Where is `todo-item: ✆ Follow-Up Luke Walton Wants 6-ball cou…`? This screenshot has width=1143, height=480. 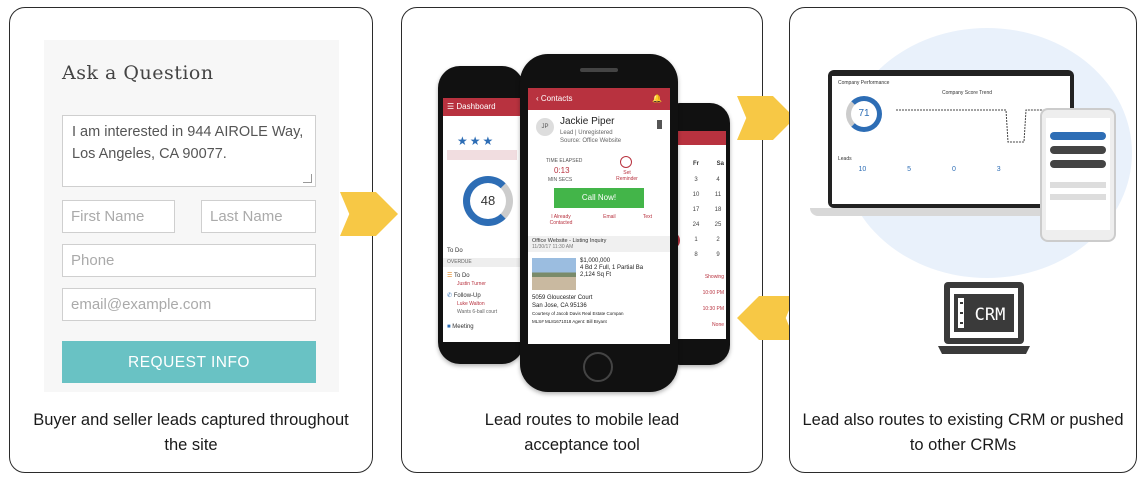
todo-item: ✆ Follow-Up Luke Walton Wants 6-ball cou… is located at coordinates (472, 304).